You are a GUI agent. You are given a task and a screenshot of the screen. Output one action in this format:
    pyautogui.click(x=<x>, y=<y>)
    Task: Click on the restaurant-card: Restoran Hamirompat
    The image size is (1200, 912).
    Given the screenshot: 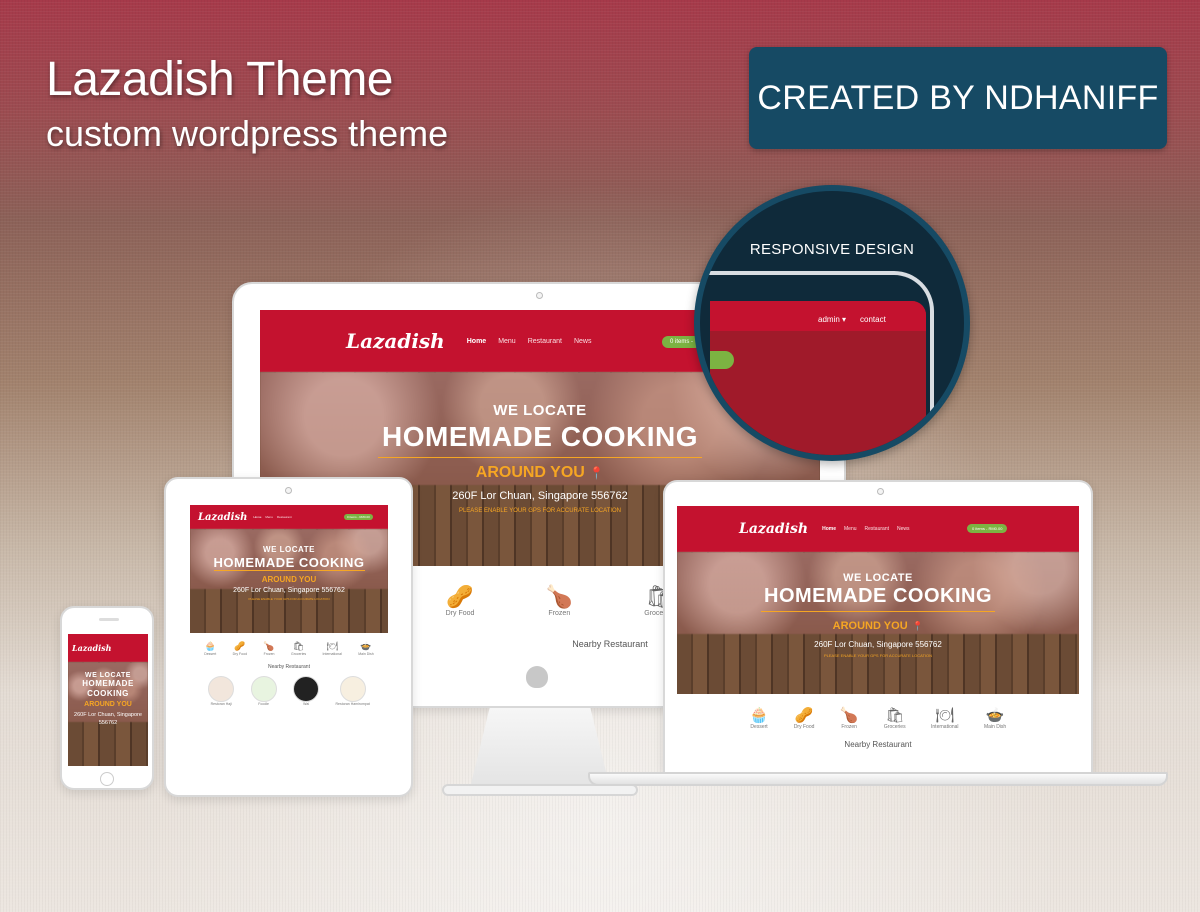 What is the action you would take?
    pyautogui.click(x=353, y=691)
    